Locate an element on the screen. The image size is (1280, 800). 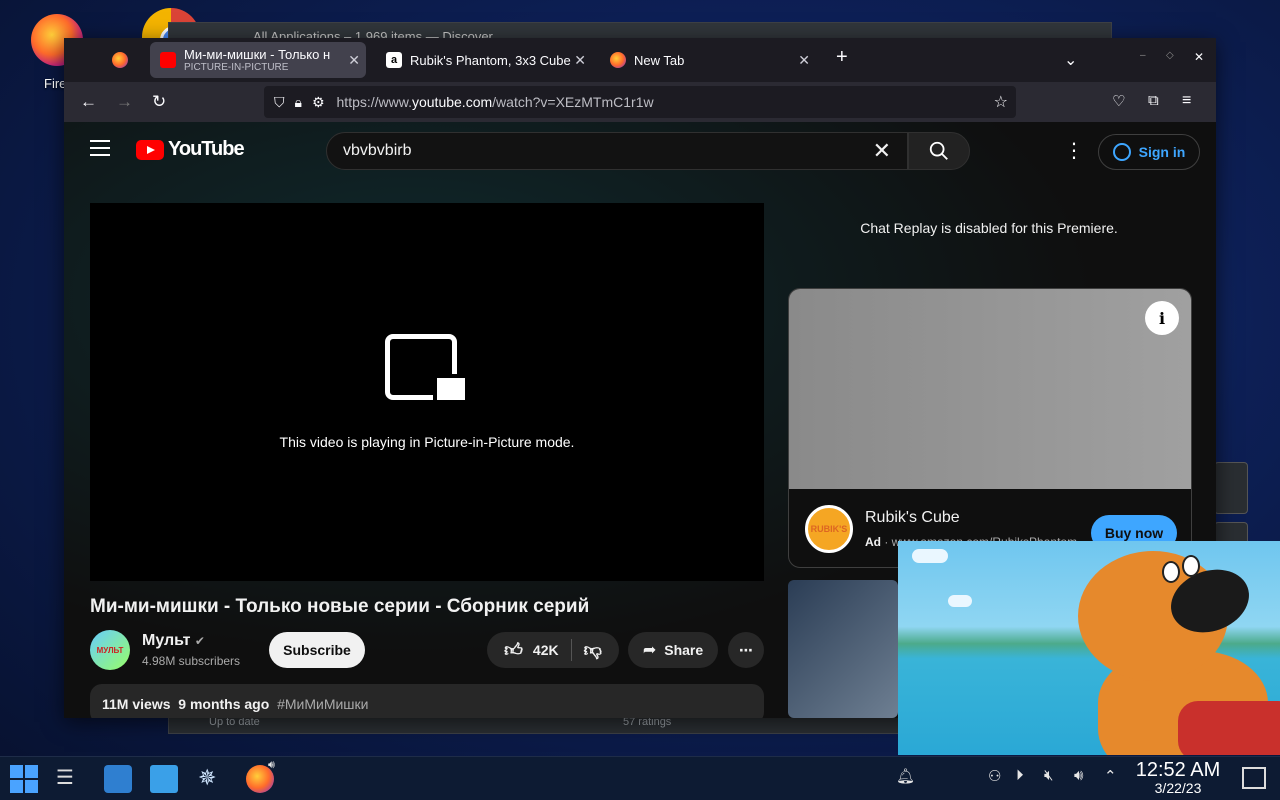
picture-in-picture-icon is located at coordinates (427, 369).